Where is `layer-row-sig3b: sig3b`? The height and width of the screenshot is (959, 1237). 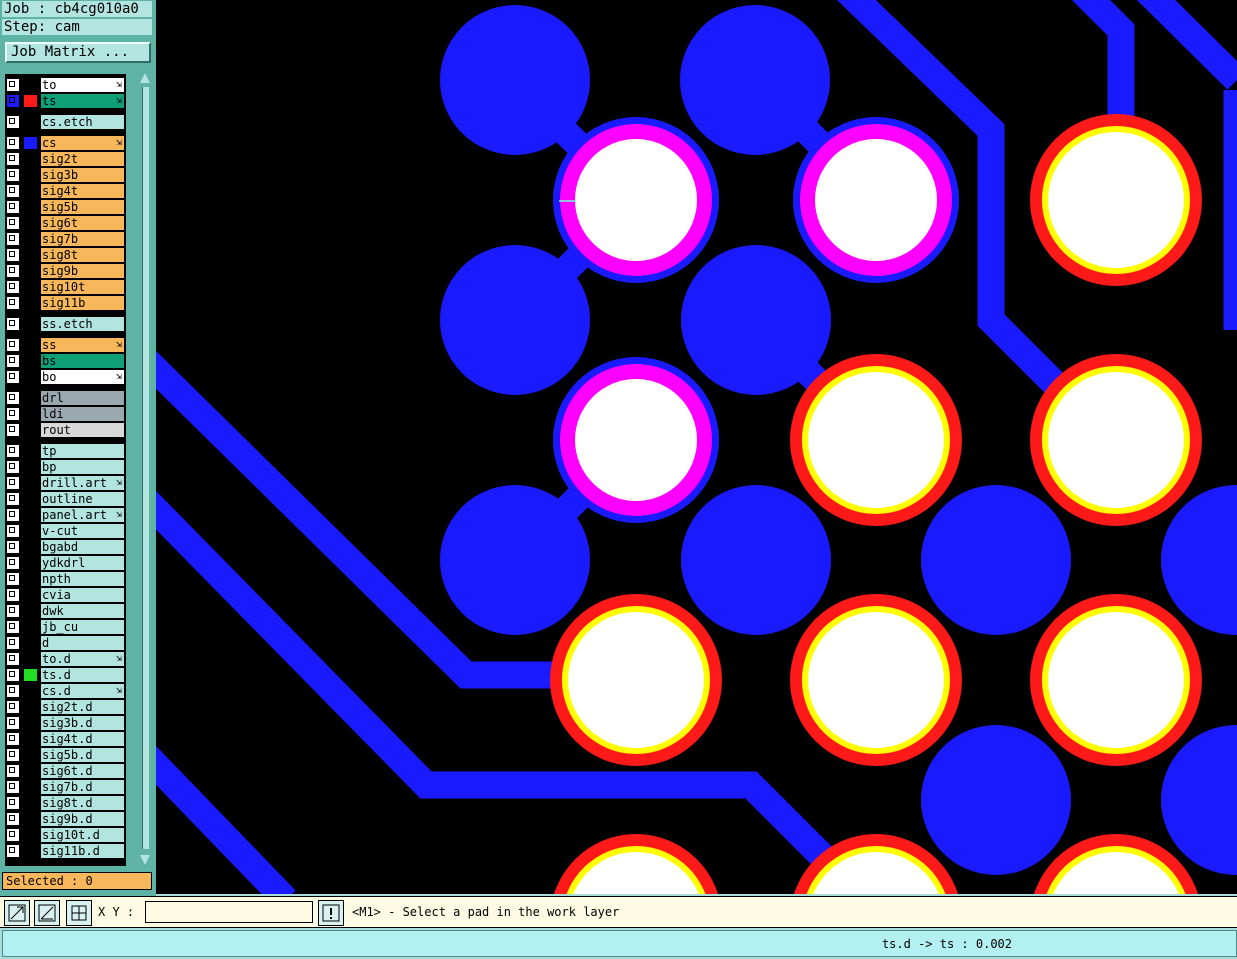
layer-row-sig3b: sig3b is located at coordinates (65, 175).